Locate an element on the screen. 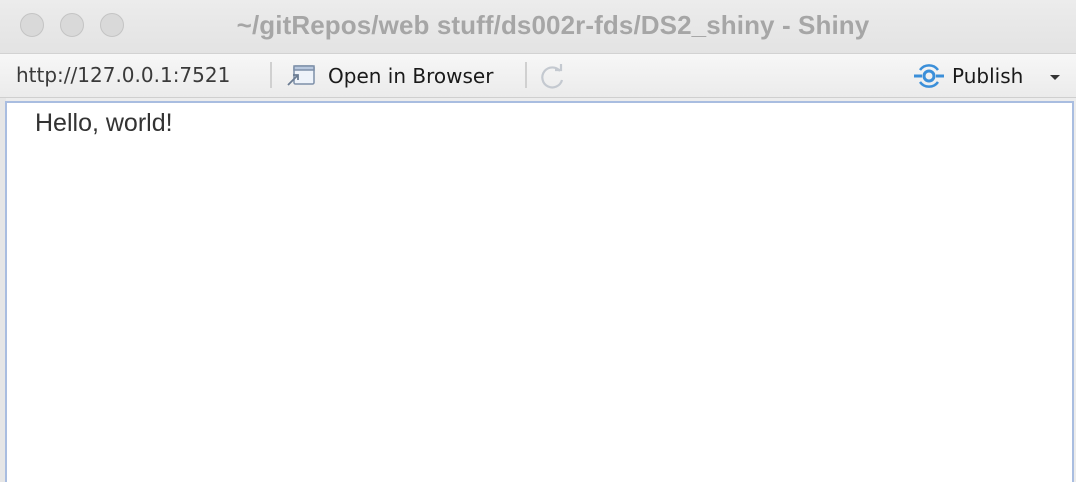 Image resolution: width=1076 pixels, height=482 pixels. url-label: http://127.0.0.1:7521 is located at coordinates (123, 75).